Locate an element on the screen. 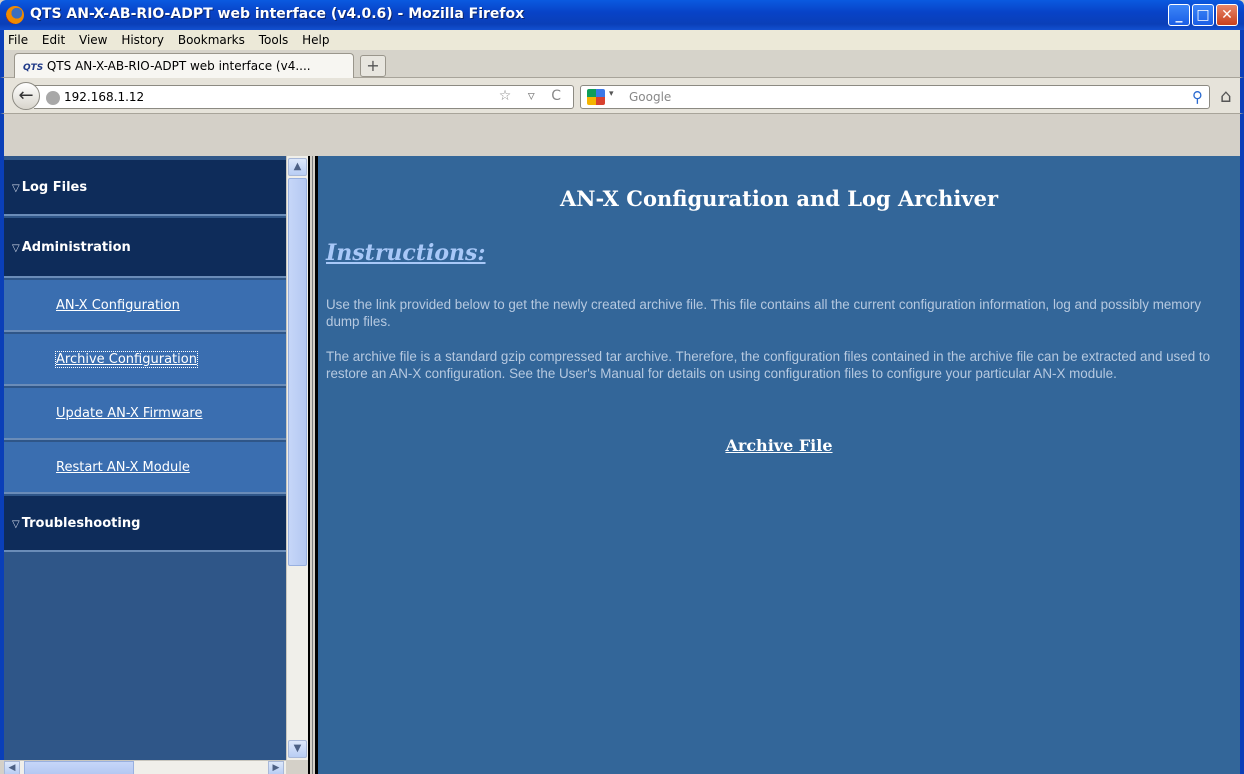 Image resolution: width=1244 pixels, height=774 pixels. frame-divider is located at coordinates (313, 465).